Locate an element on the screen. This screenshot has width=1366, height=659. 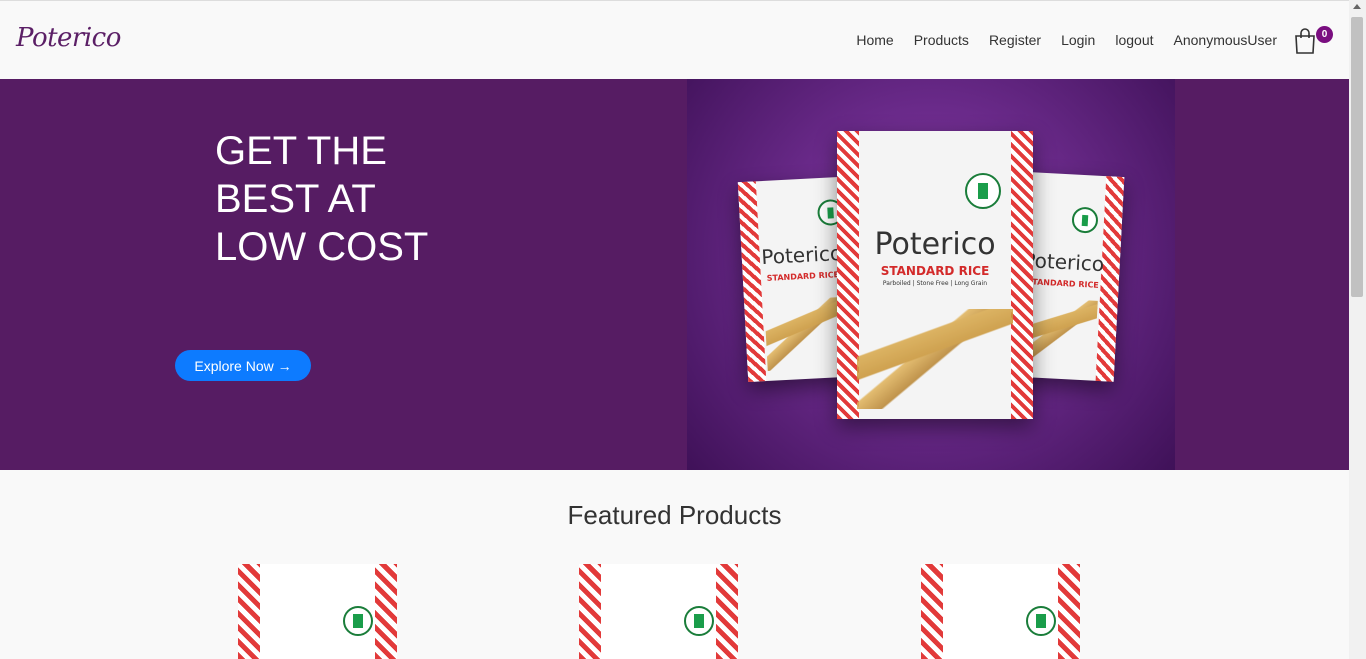
brand-logo: Poterico is located at coordinates (68, 38).